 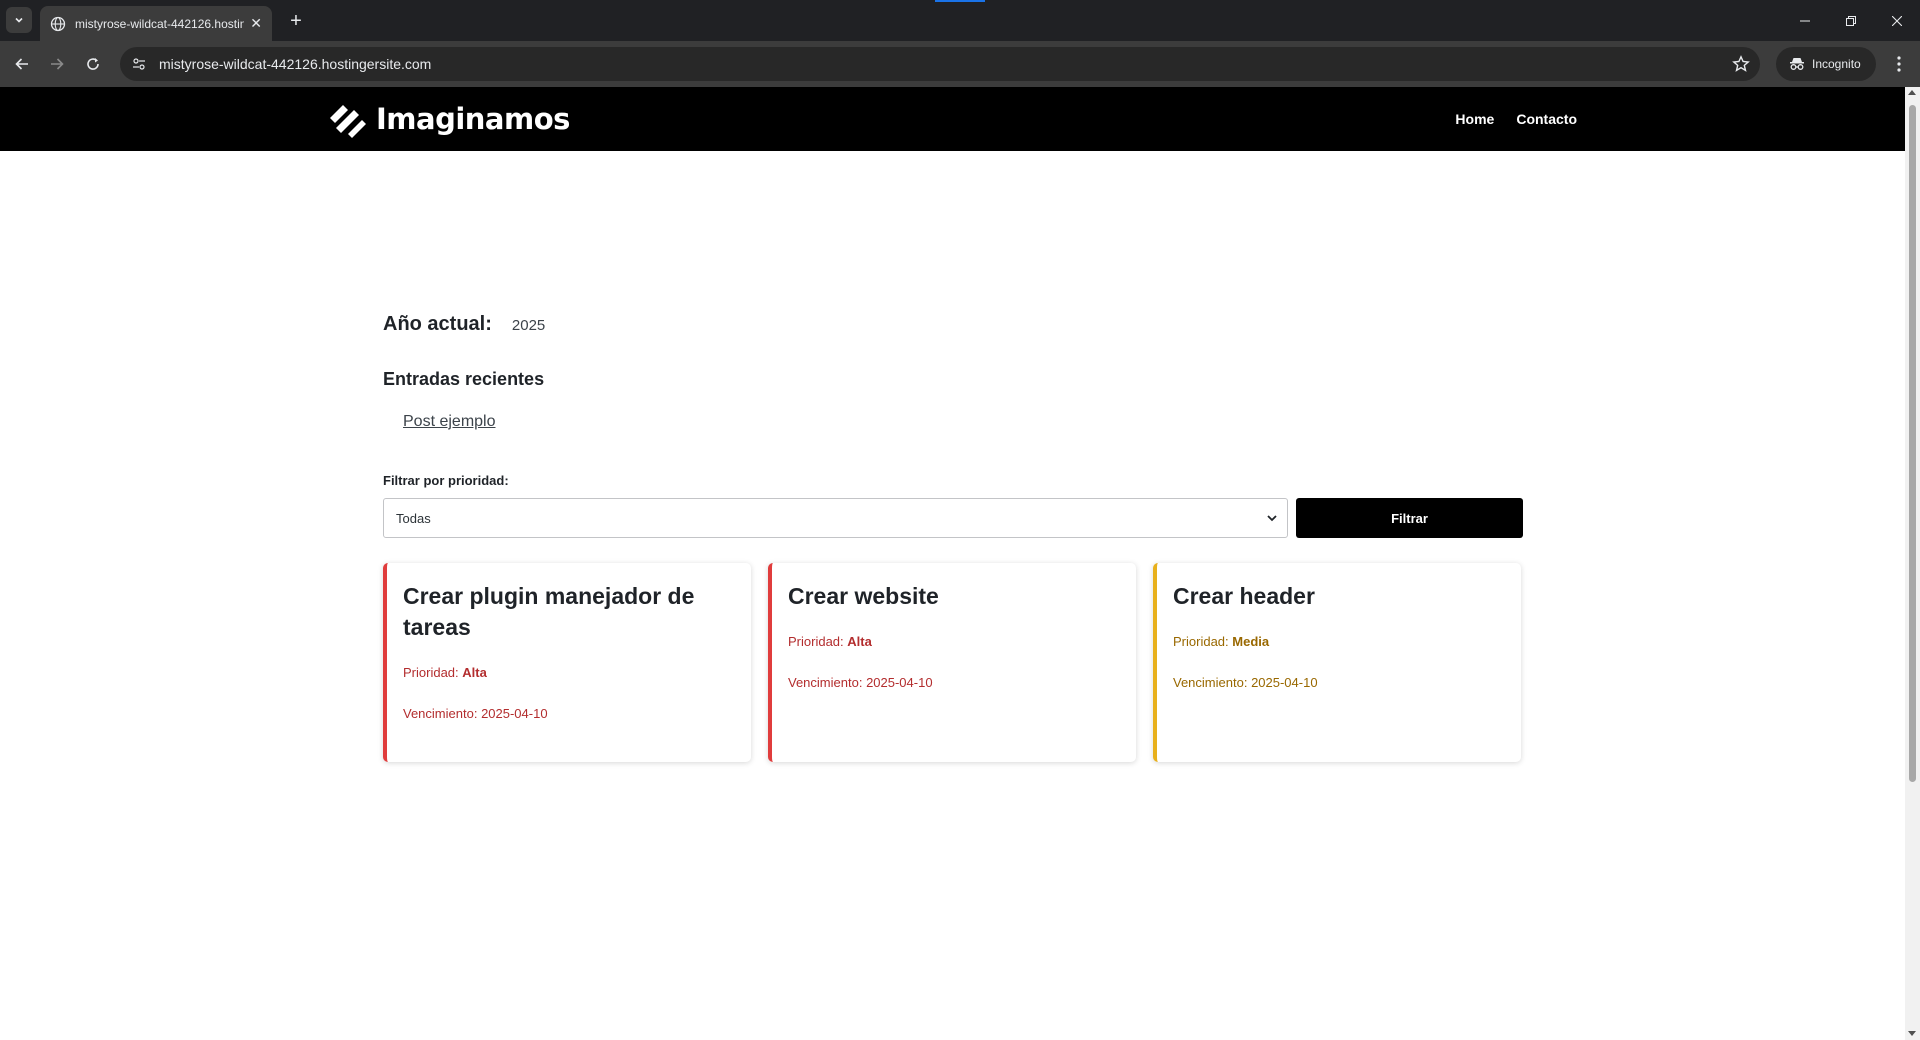 I want to click on task-title: Crear header, so click(x=1244, y=596).